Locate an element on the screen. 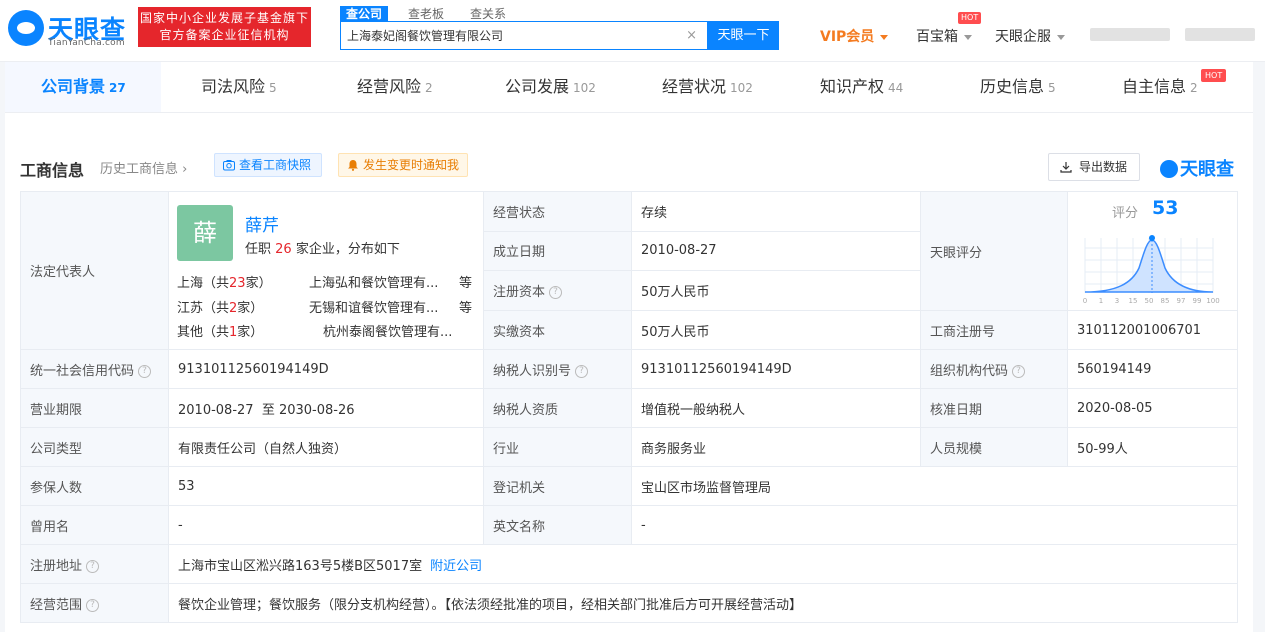  term-key: 营业期限 is located at coordinates (94, 408).